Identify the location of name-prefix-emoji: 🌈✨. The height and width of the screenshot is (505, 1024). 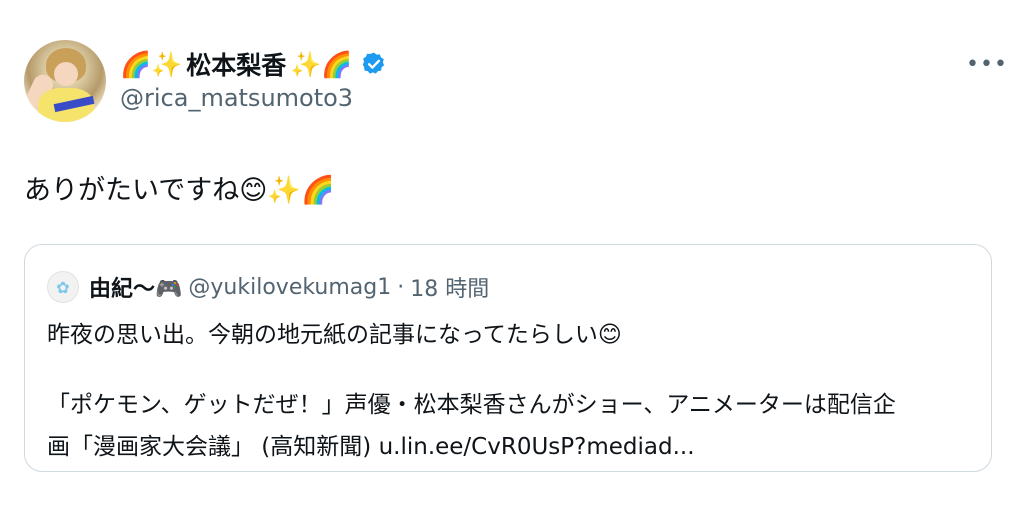
(151, 64).